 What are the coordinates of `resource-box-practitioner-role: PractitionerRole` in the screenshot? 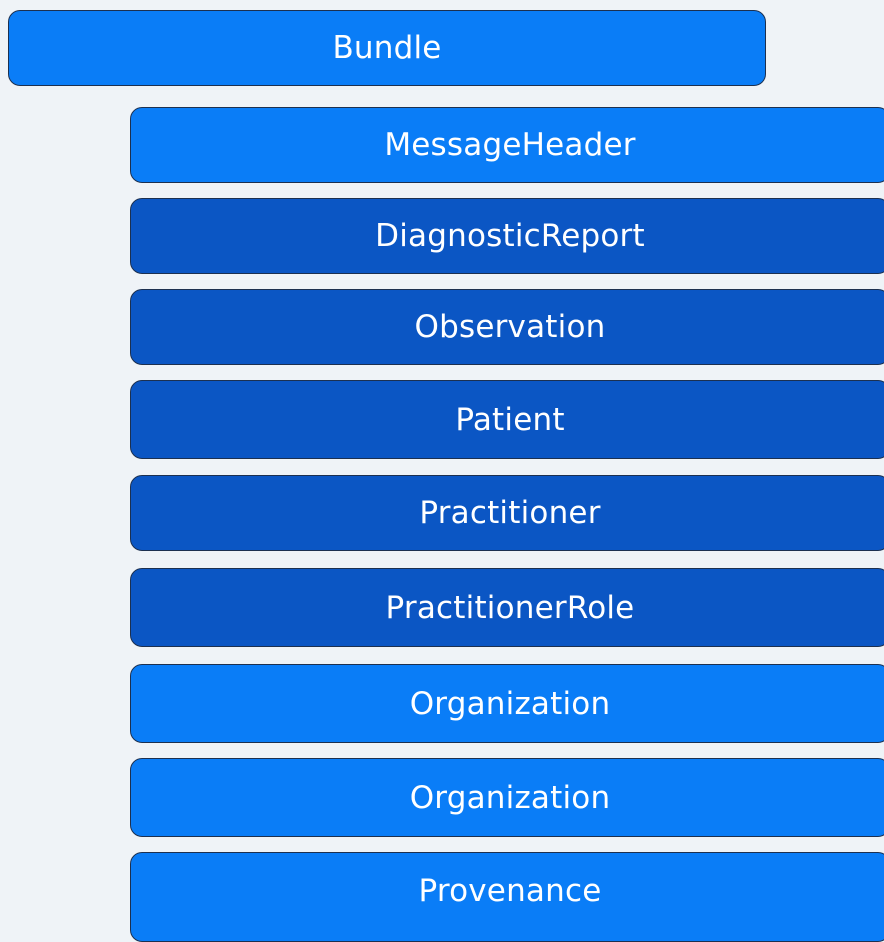 It's located at (507, 607).